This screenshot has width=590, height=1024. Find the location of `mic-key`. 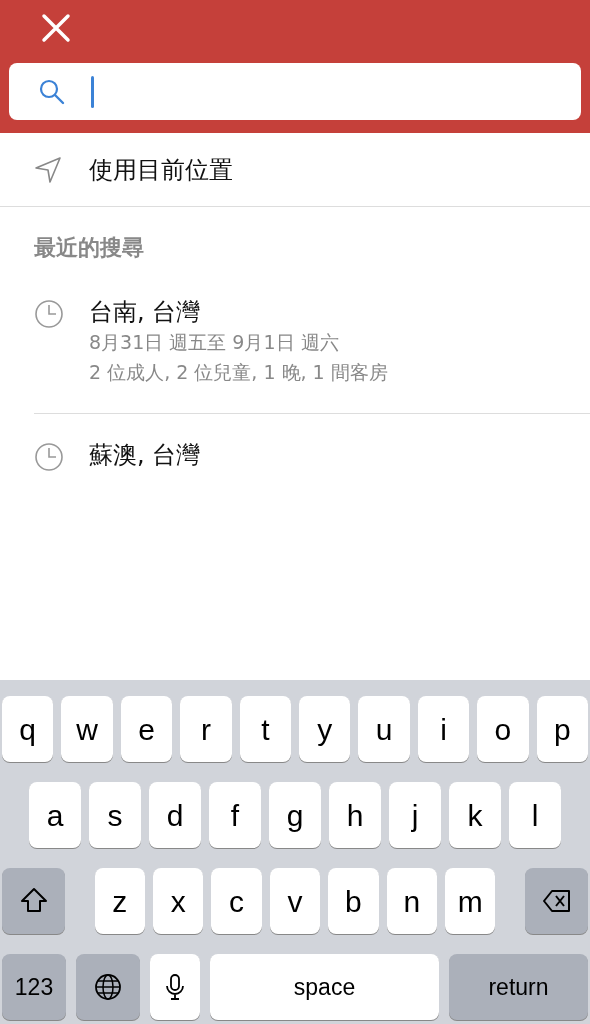

mic-key is located at coordinates (175, 987).